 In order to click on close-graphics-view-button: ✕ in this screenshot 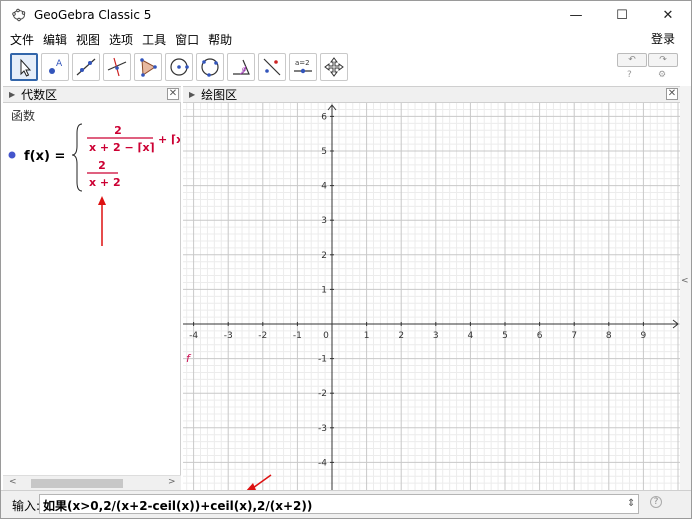, I will do `click(672, 94)`.